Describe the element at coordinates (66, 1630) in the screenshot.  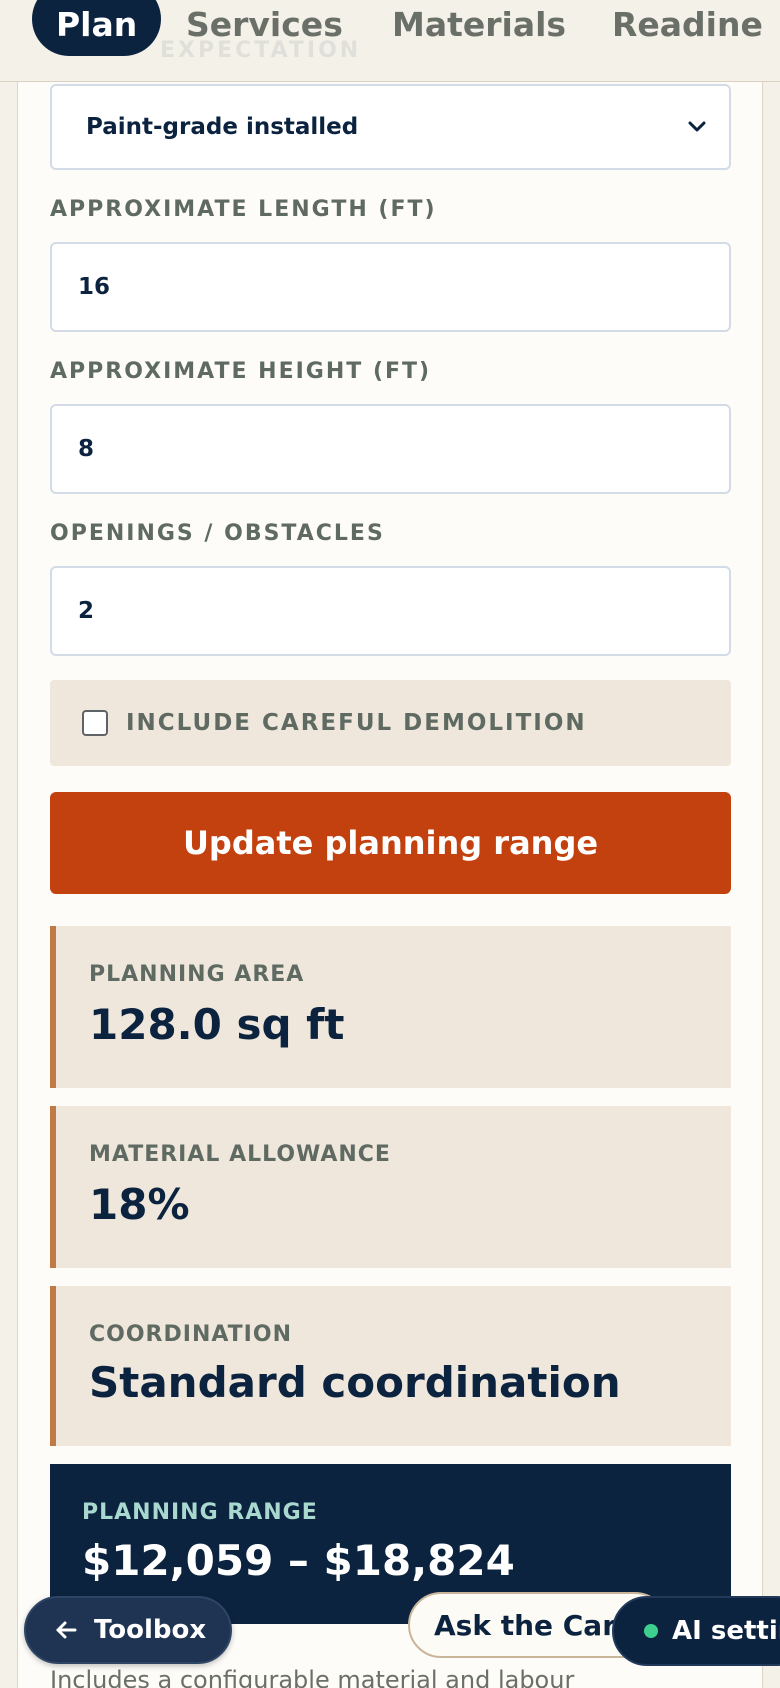
I see `arrow-left-icon` at that location.